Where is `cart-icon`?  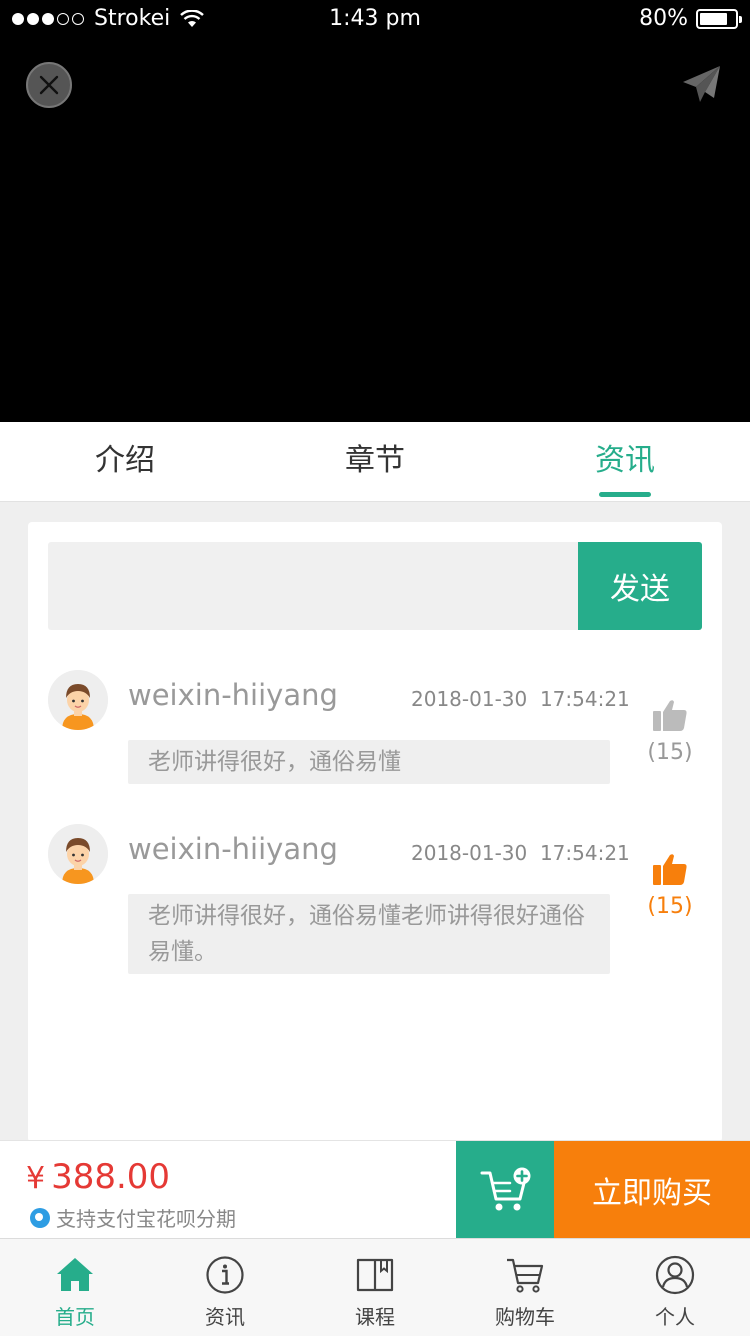 cart-icon is located at coordinates (525, 1275).